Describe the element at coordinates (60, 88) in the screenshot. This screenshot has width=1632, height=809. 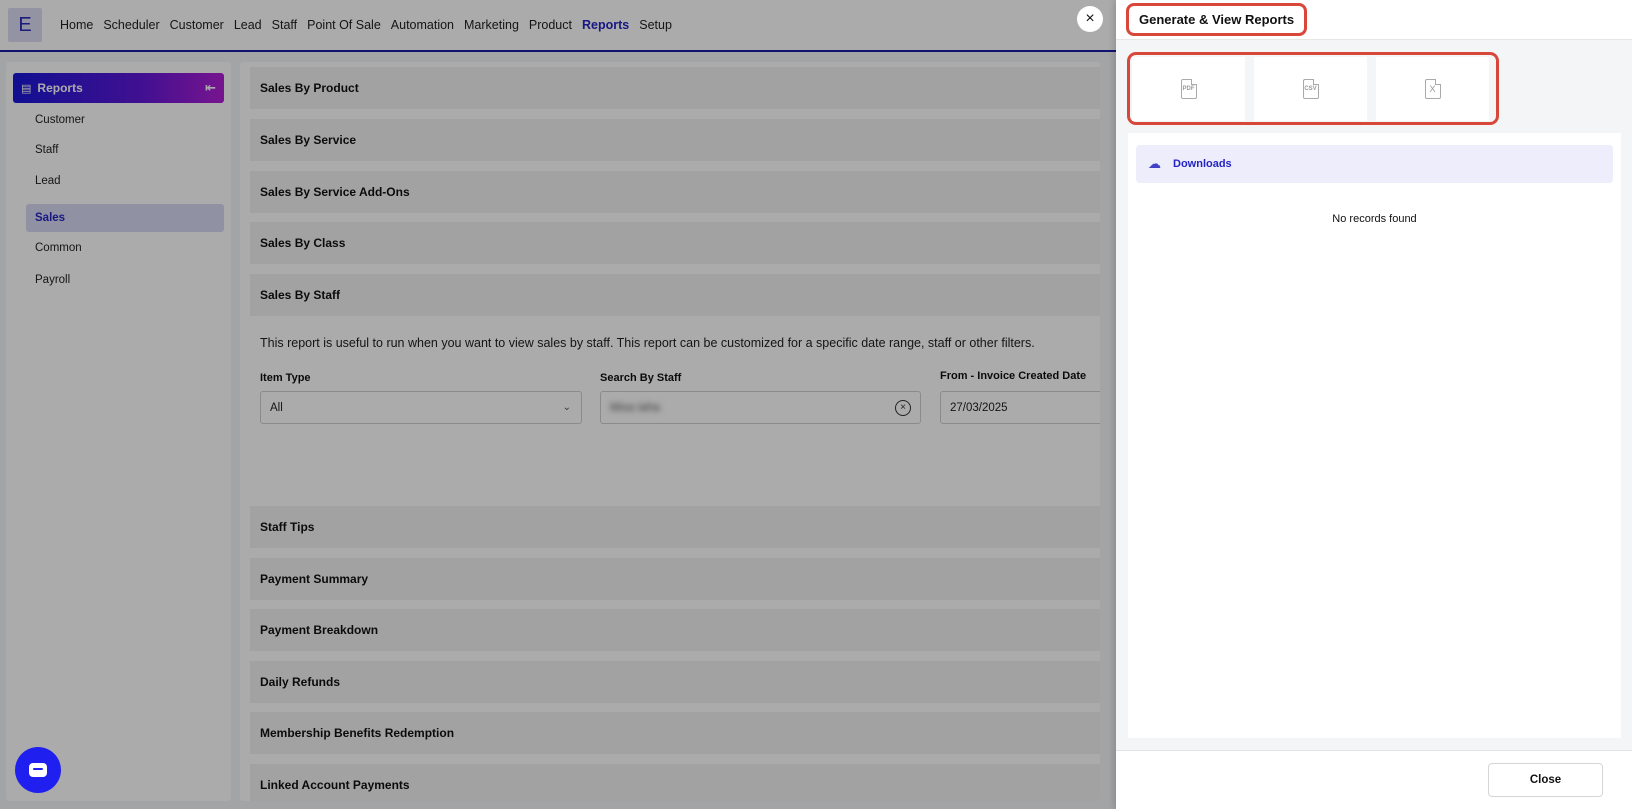
I see `sidebar-title: Reports` at that location.